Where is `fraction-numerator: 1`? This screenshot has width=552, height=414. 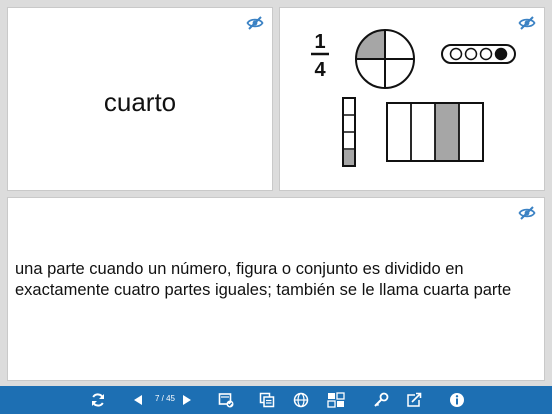 fraction-numerator: 1 is located at coordinates (319, 42).